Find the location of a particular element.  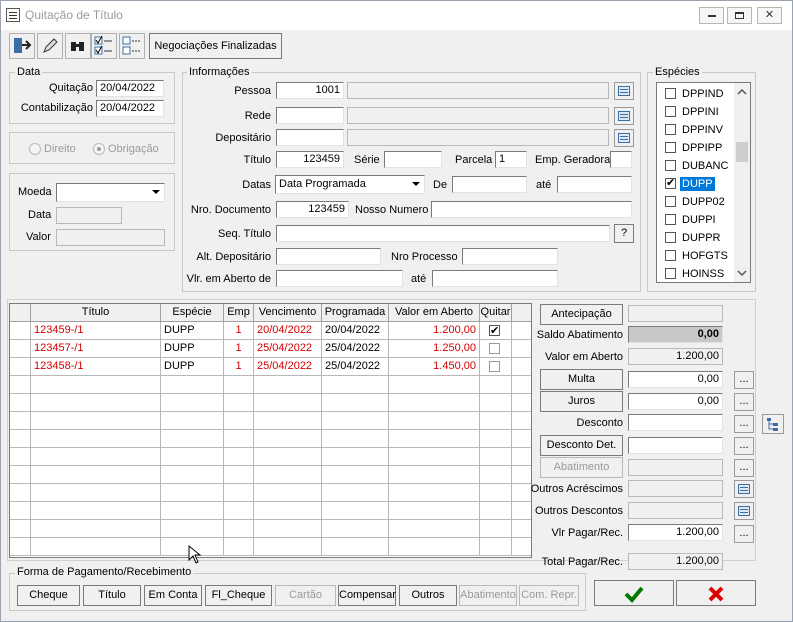

juros-field: 0,00 is located at coordinates (675, 401).